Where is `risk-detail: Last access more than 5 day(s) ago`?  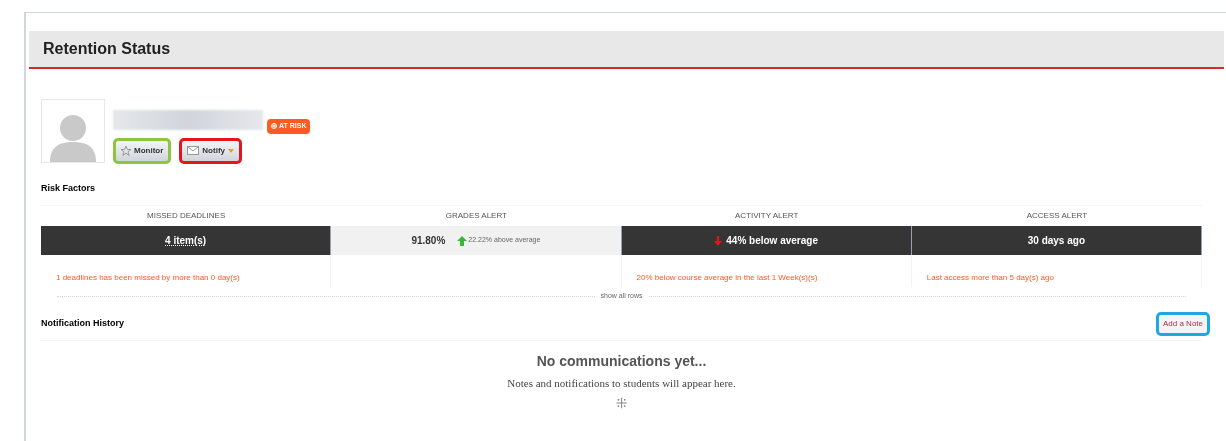 risk-detail: Last access more than 5 day(s) ago is located at coordinates (990, 277).